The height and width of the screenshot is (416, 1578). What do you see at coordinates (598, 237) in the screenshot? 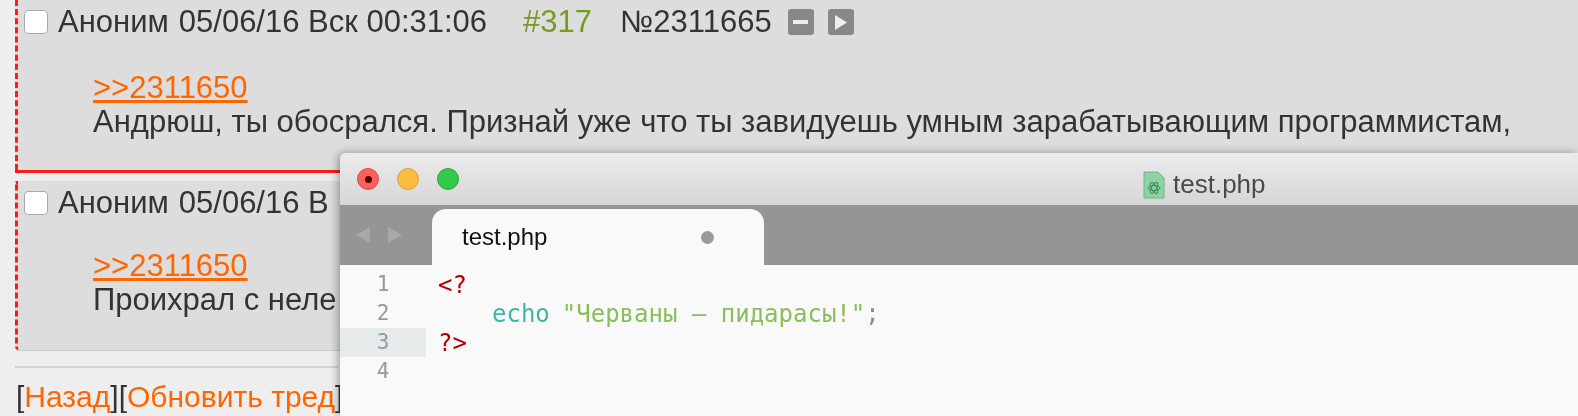
I see `editor-tab: test.php` at bounding box center [598, 237].